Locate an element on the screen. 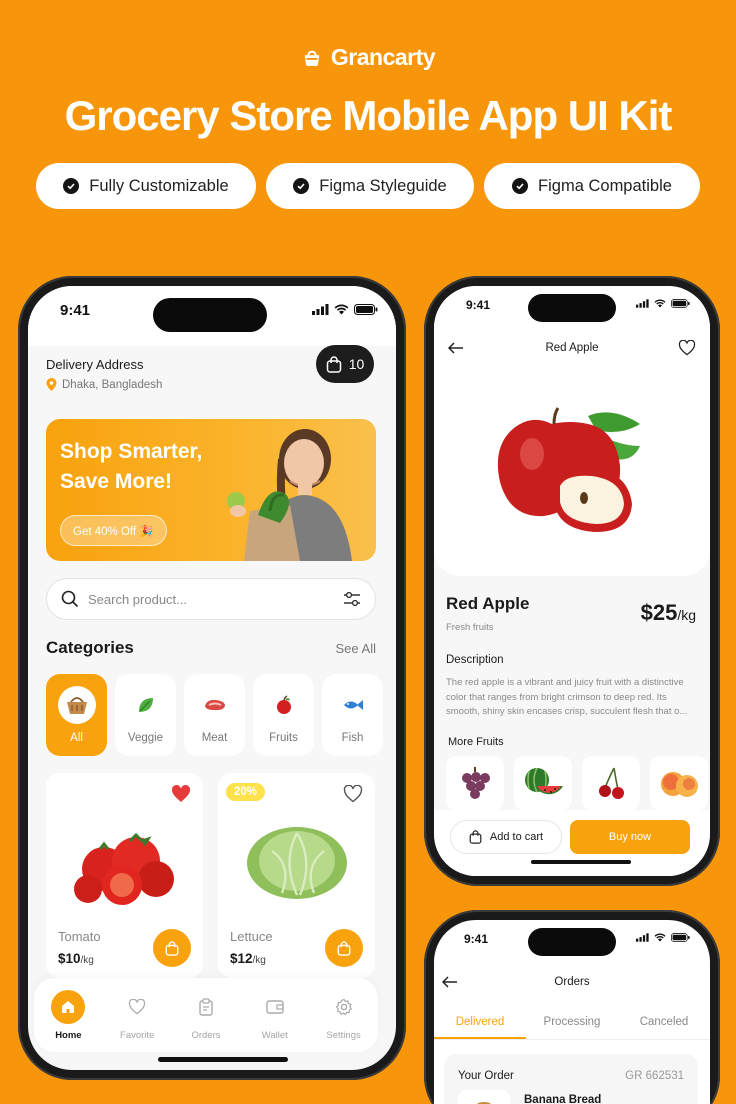  category-all: All is located at coordinates (76, 715).